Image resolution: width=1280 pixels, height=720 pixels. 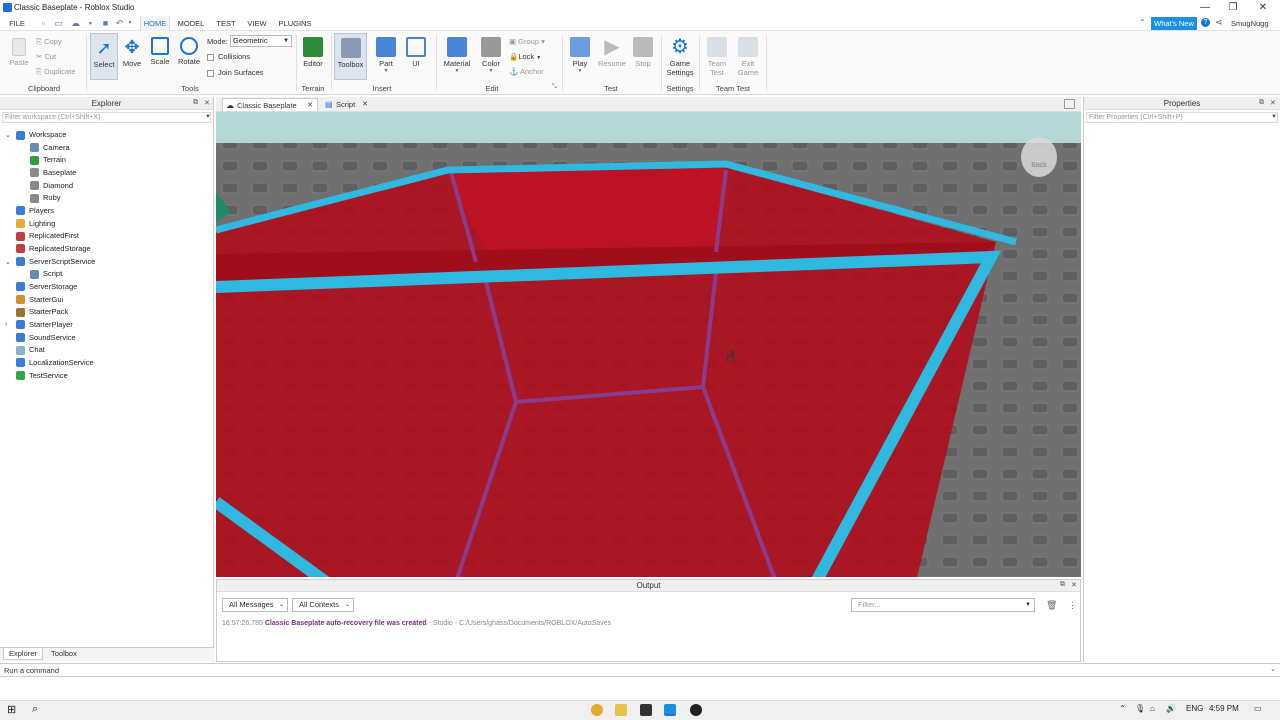 What do you see at coordinates (1069, 104) in the screenshot?
I see `maximize-viewport-icon` at bounding box center [1069, 104].